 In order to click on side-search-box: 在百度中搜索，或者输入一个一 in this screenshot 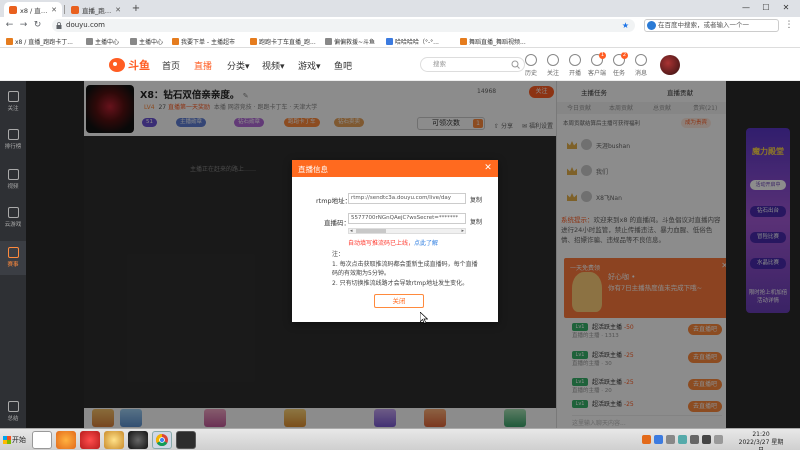, I will do `click(711, 25)`.